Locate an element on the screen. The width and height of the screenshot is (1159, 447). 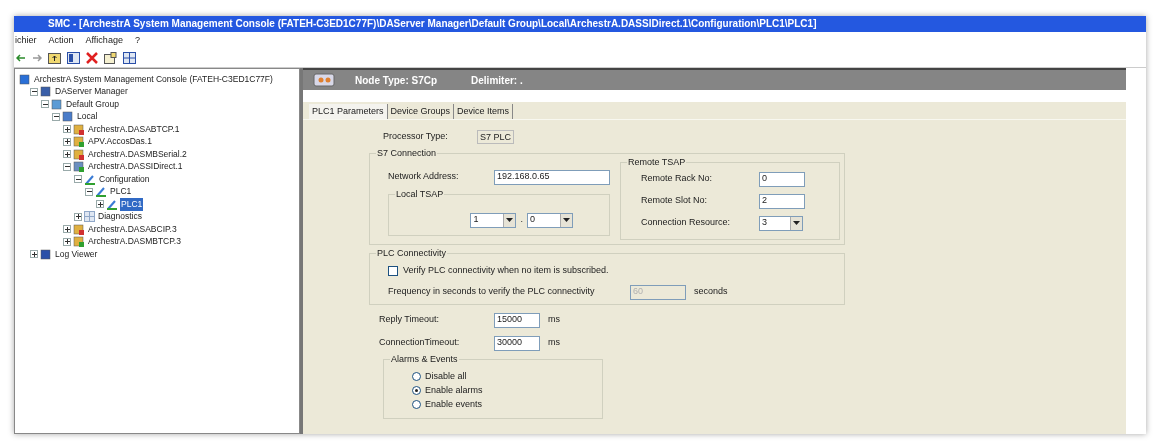
unit-label: seconds is located at coordinates (710, 292).